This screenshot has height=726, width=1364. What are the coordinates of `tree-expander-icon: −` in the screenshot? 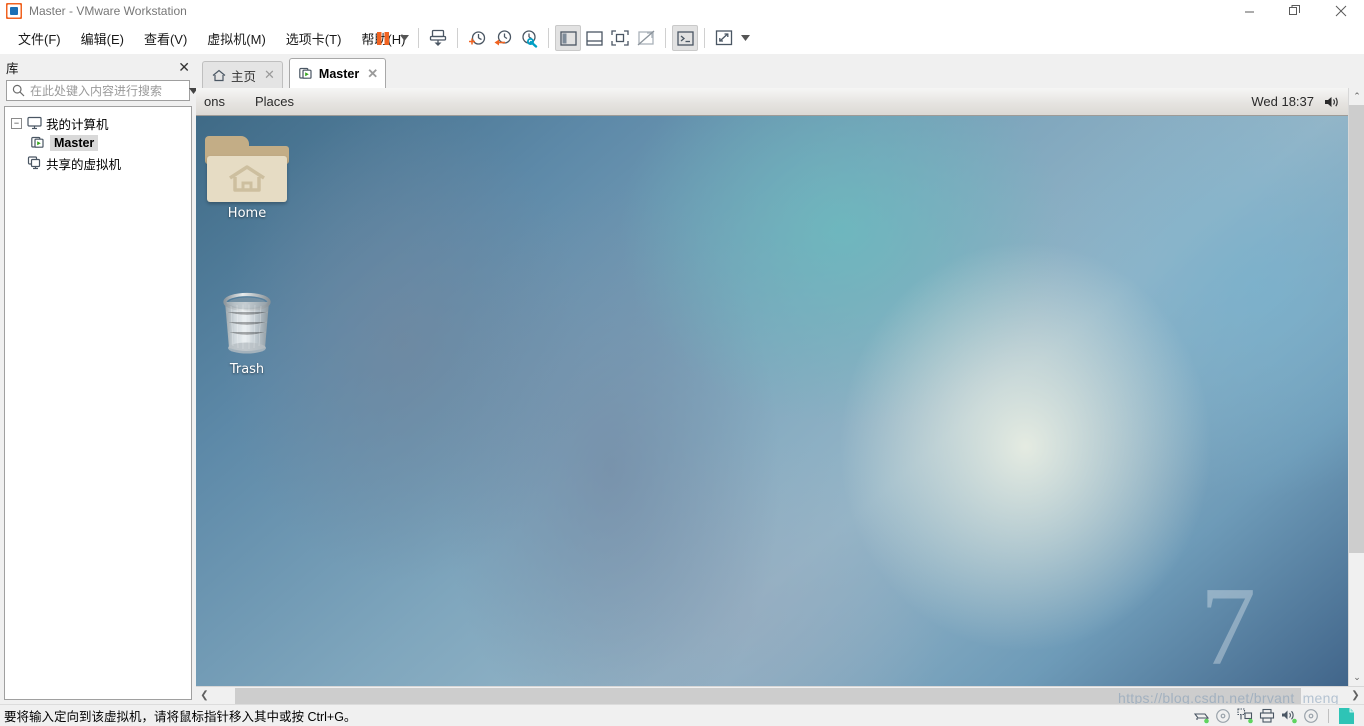 It's located at (16, 123).